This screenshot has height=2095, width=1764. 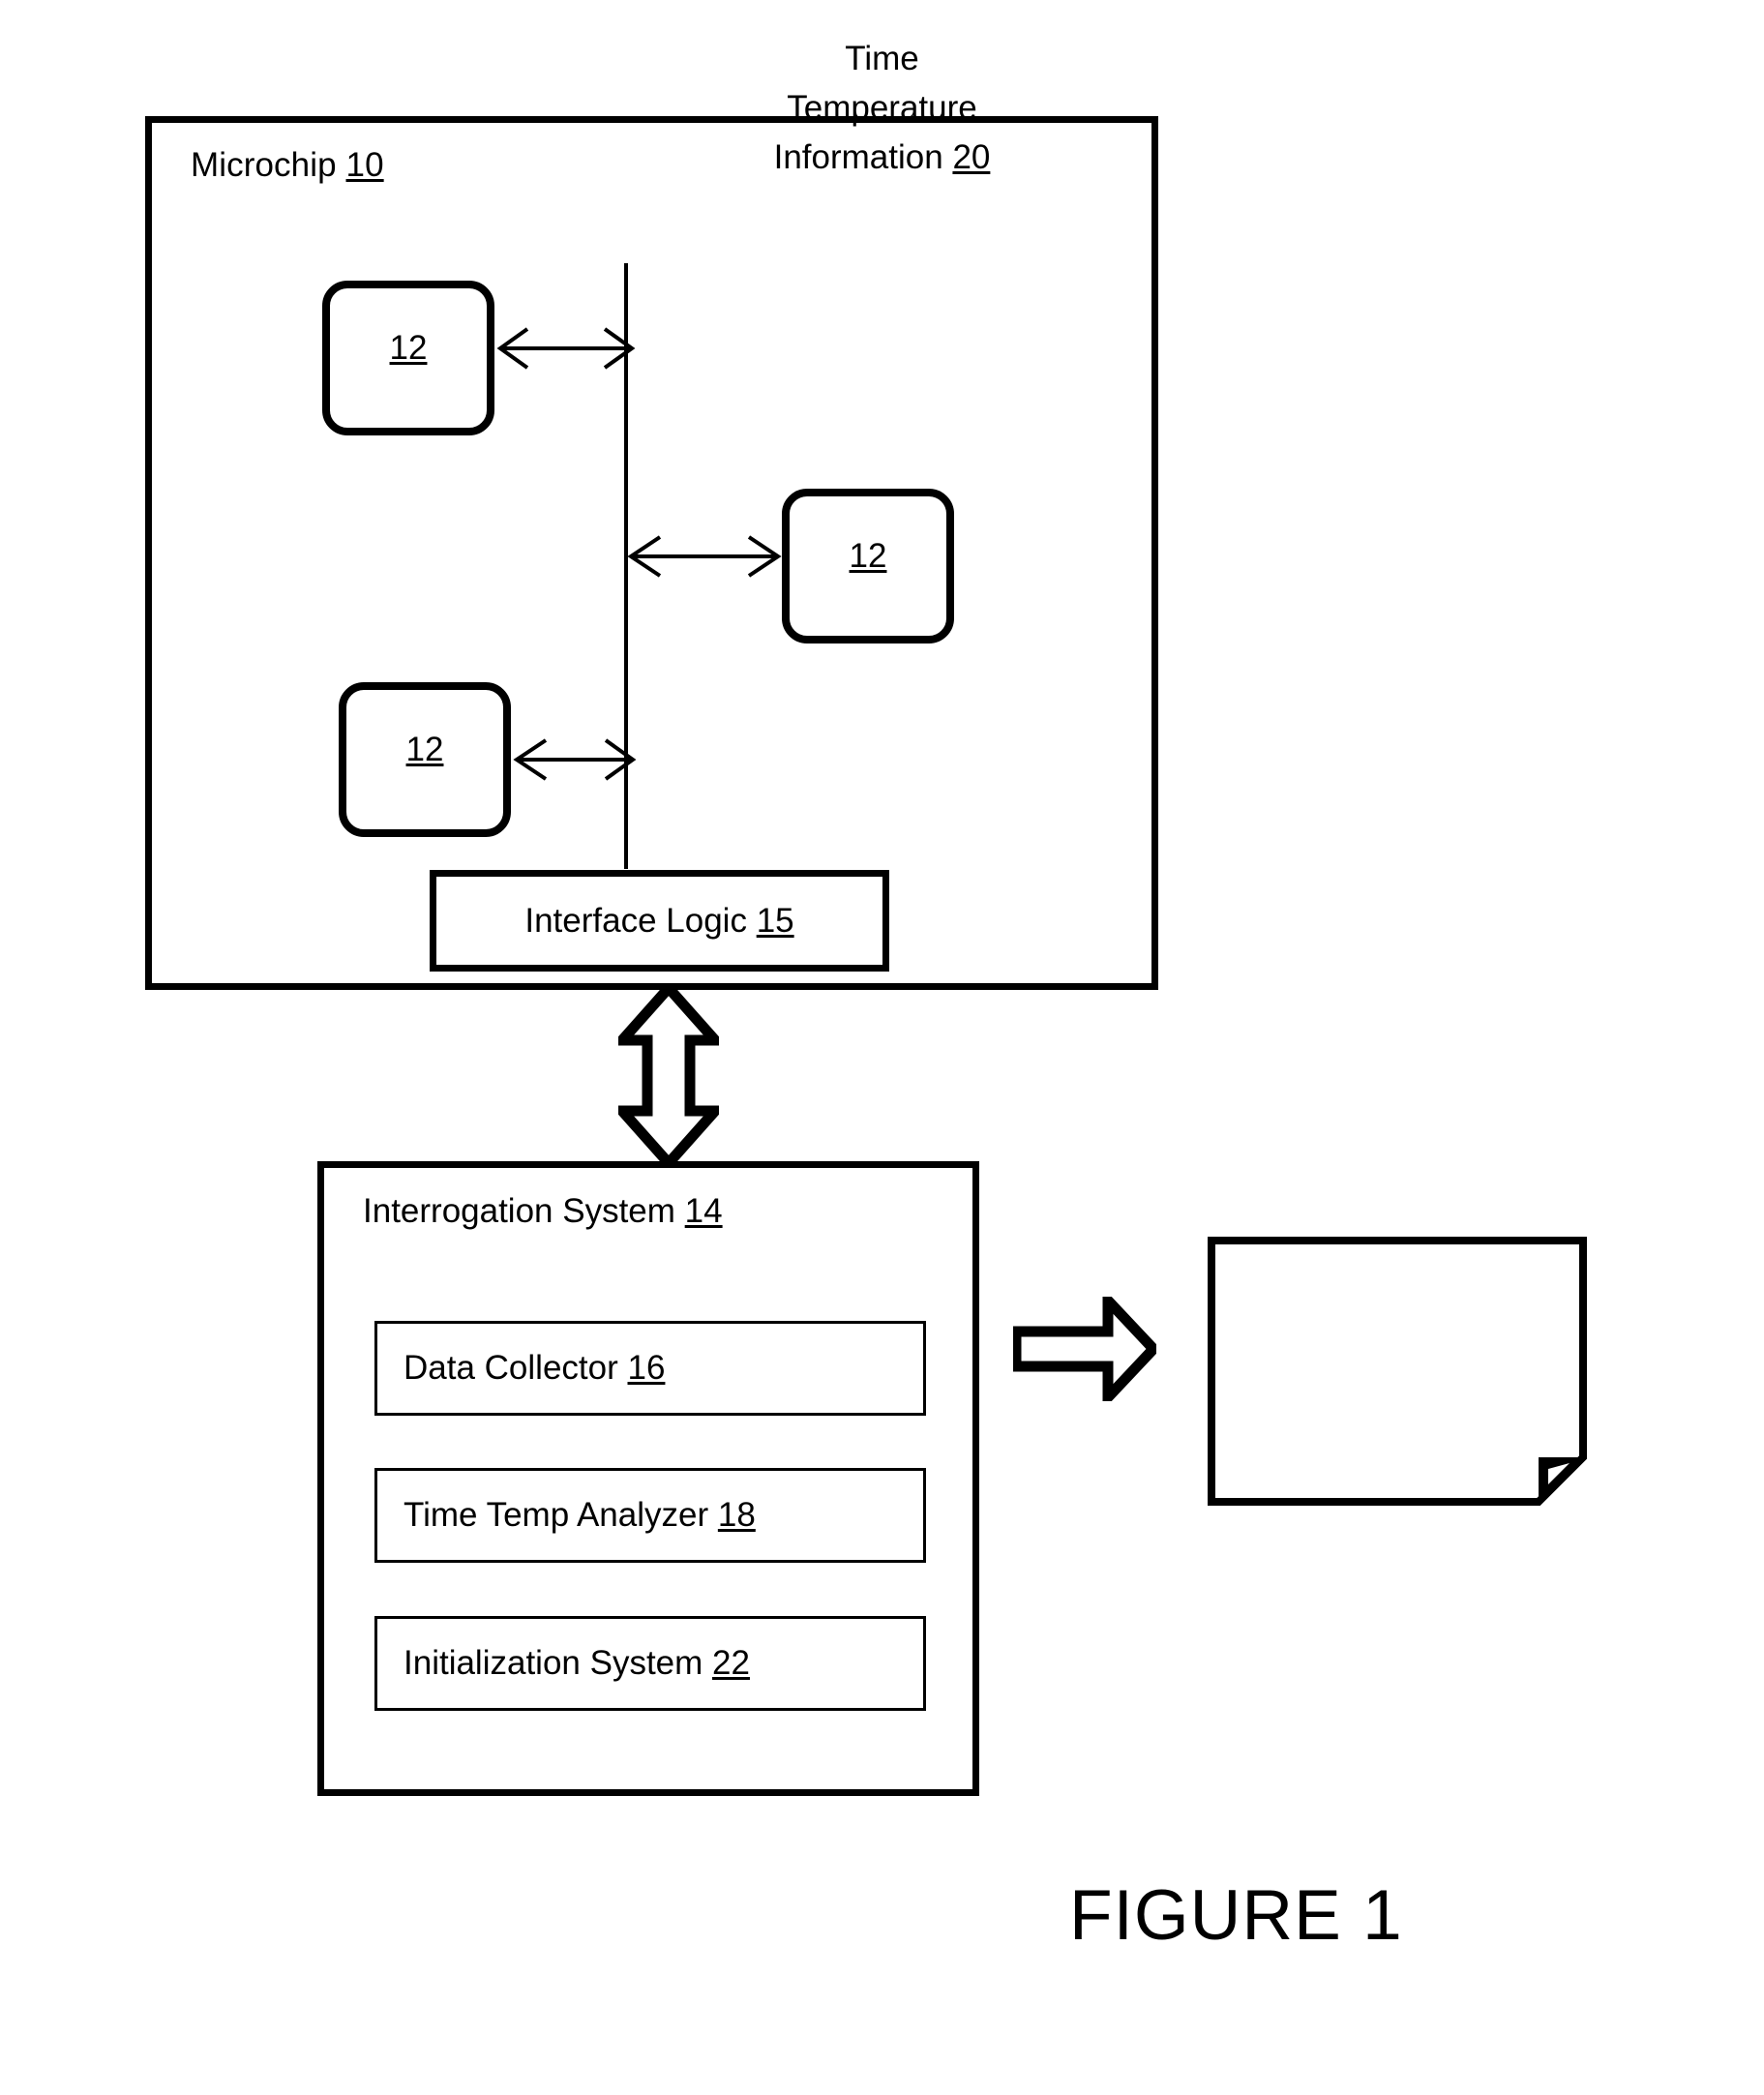 I want to click on output-document-line-2: Temperature, so click(x=882, y=108).